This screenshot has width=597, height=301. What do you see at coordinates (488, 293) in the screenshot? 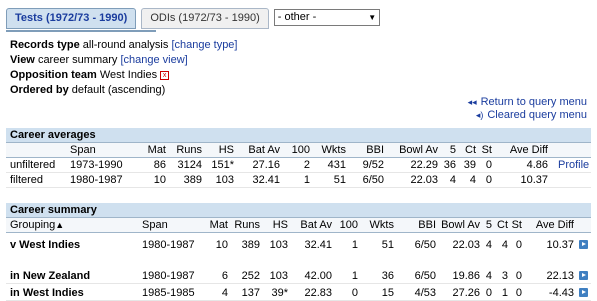
I see `cell-5: 0` at bounding box center [488, 293].